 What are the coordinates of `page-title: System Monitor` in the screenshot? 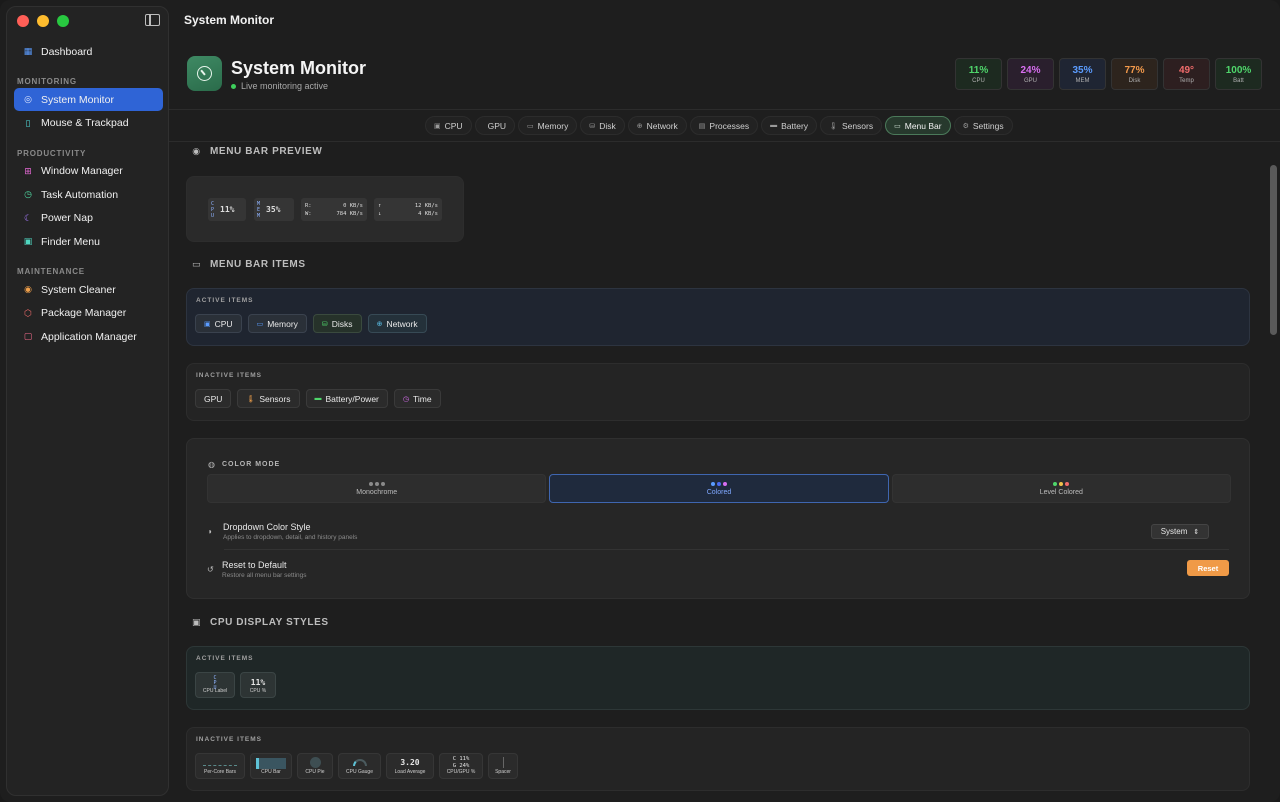 It's located at (299, 68).